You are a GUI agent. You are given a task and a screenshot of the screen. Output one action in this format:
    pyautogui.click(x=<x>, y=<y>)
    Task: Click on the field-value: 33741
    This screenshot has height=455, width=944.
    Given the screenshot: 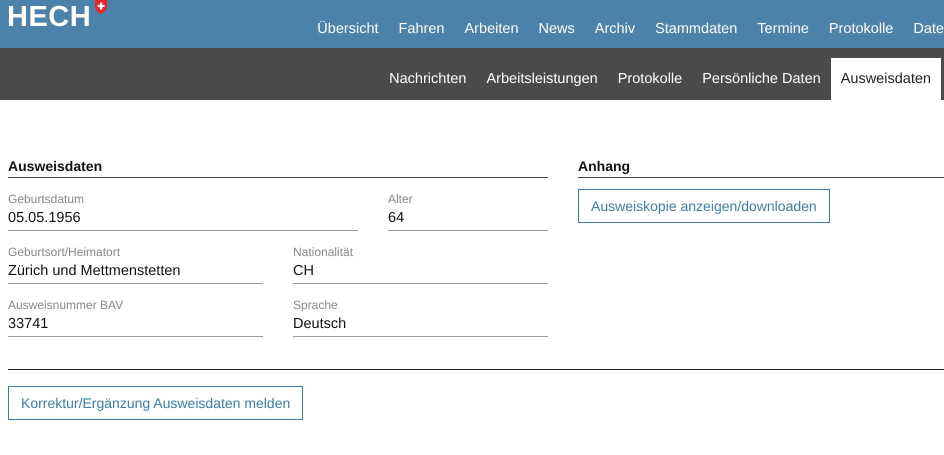 What is the action you would take?
    pyautogui.click(x=29, y=324)
    